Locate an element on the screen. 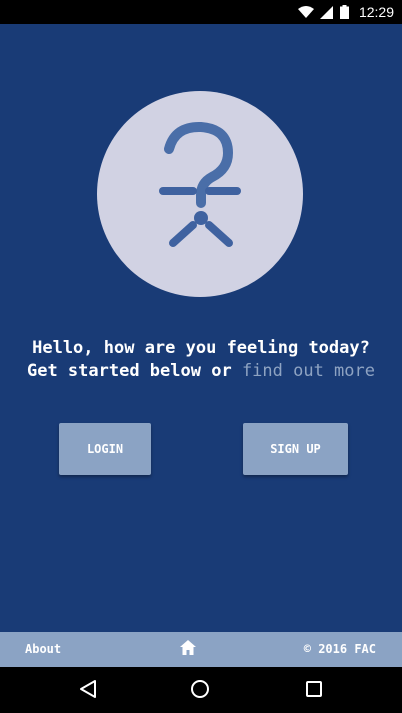 This screenshot has height=713, width=402. status-time: 12:29 is located at coordinates (376, 12).